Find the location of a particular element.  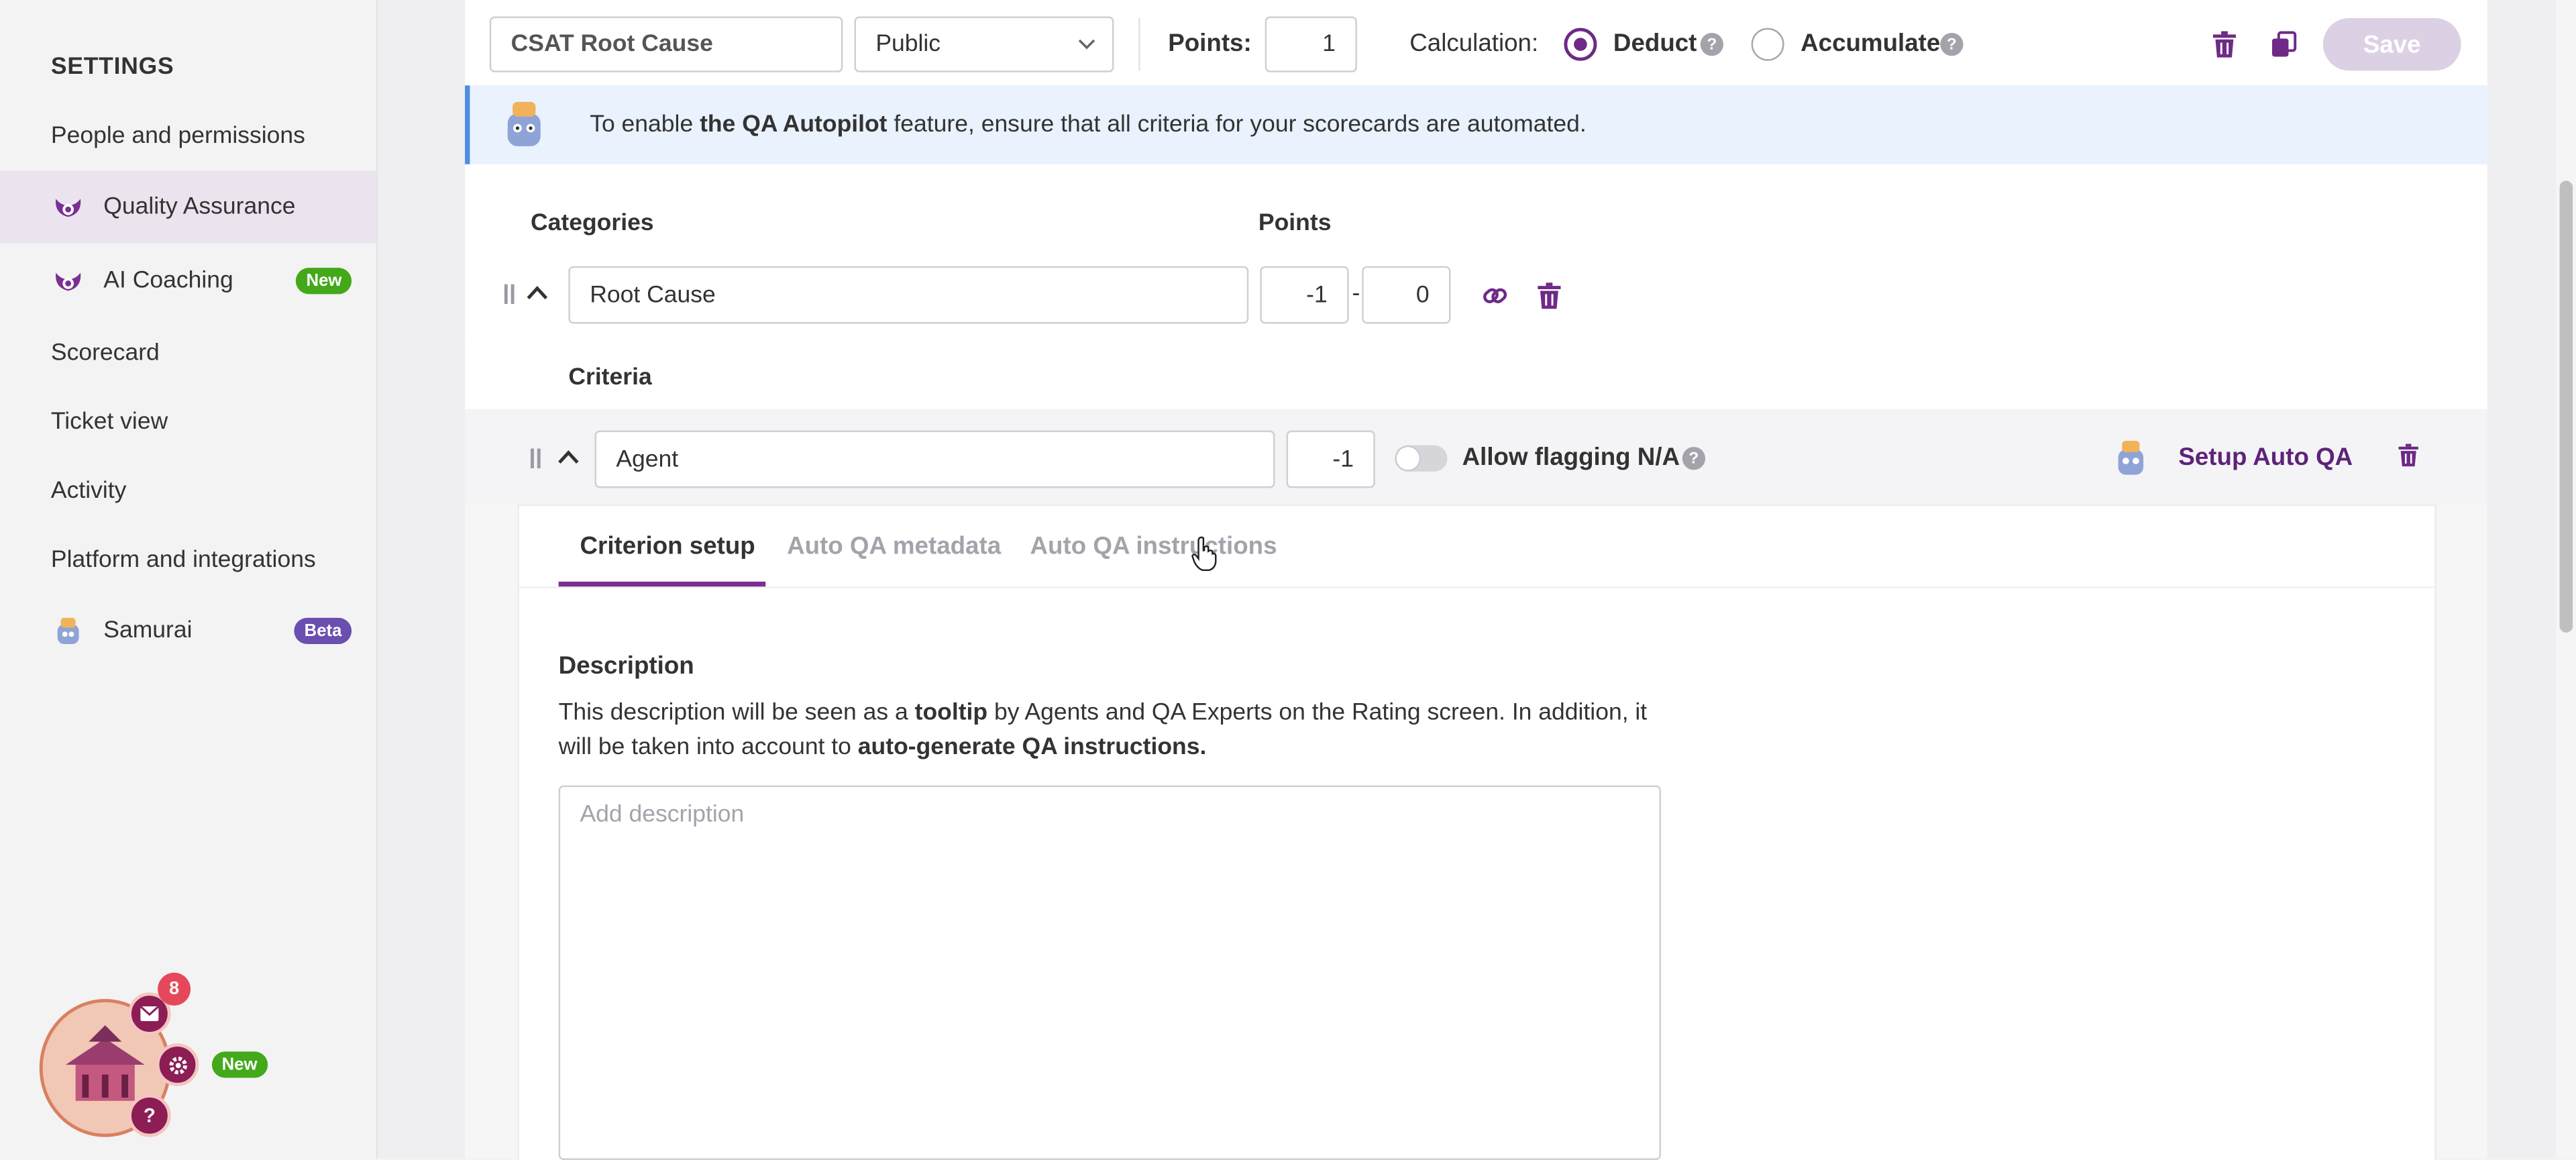

tabs-divider is located at coordinates (1477, 587).